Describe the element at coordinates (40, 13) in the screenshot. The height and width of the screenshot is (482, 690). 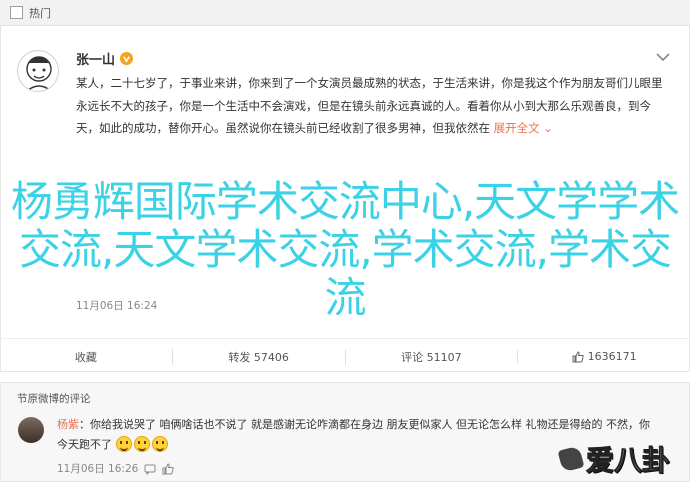
I see `topbar-label: 热门` at that location.